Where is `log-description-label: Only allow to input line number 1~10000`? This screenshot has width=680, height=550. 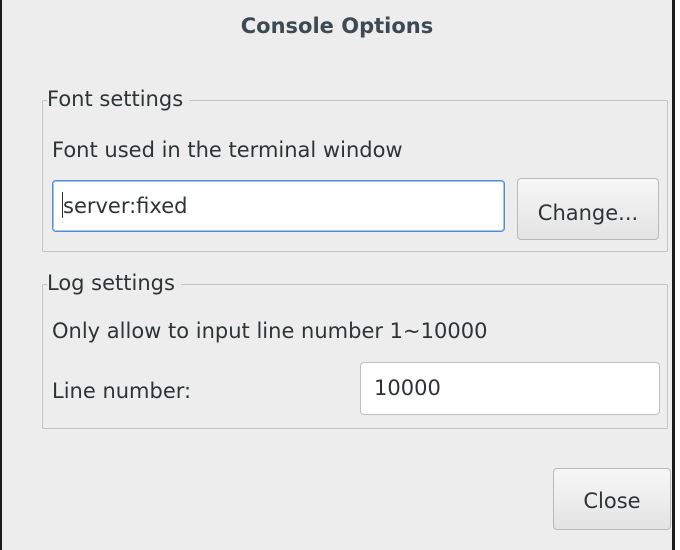
log-description-label: Only allow to input line number 1~10000 is located at coordinates (270, 331).